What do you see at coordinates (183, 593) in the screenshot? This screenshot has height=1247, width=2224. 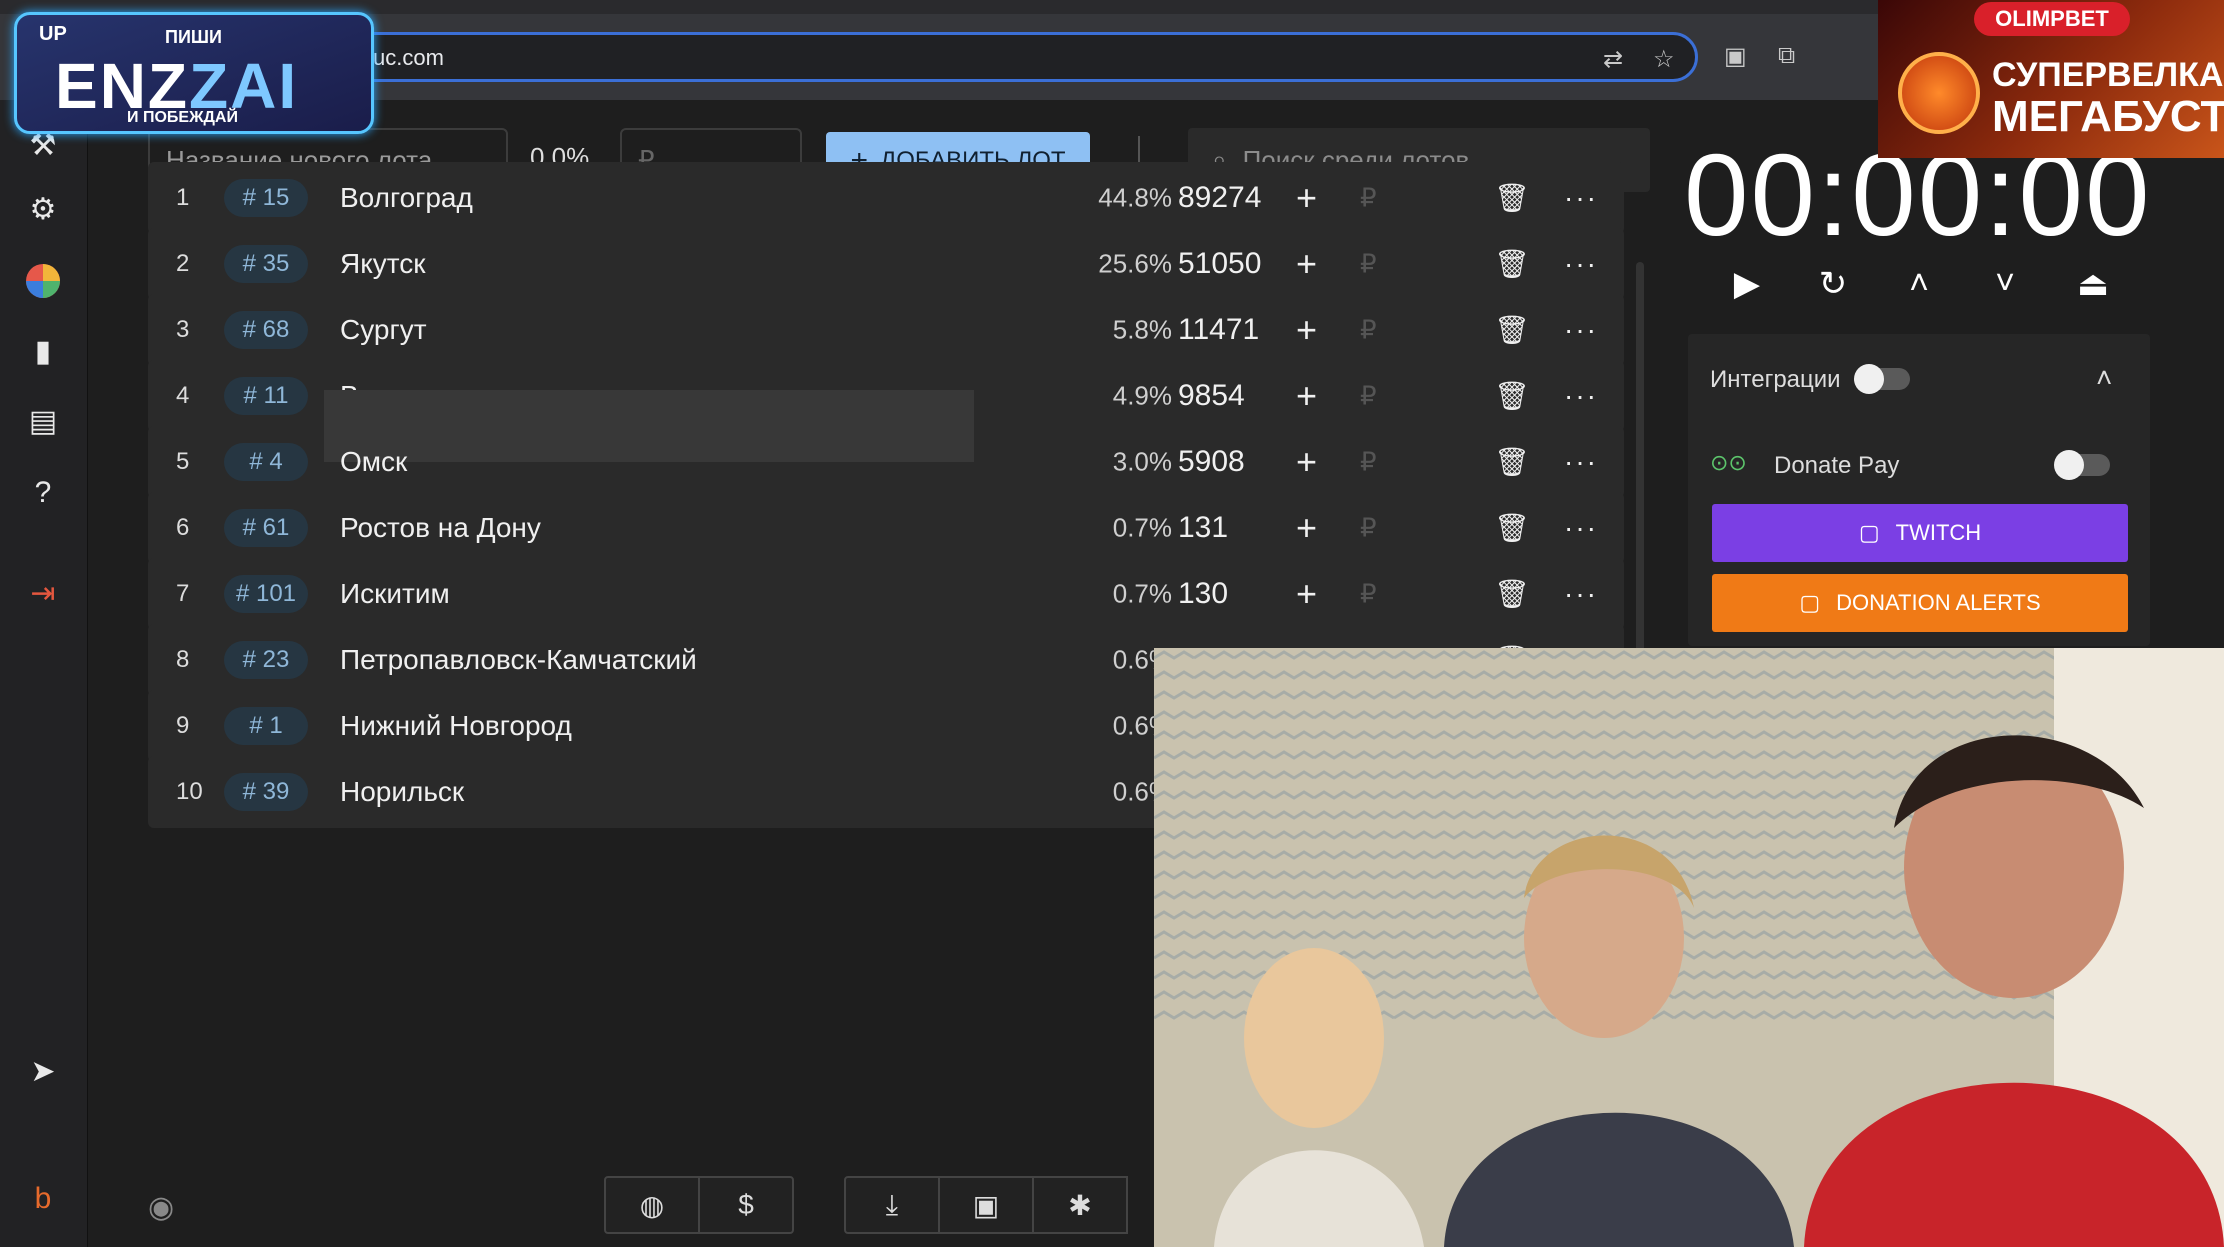 I see `lot-number: 7` at bounding box center [183, 593].